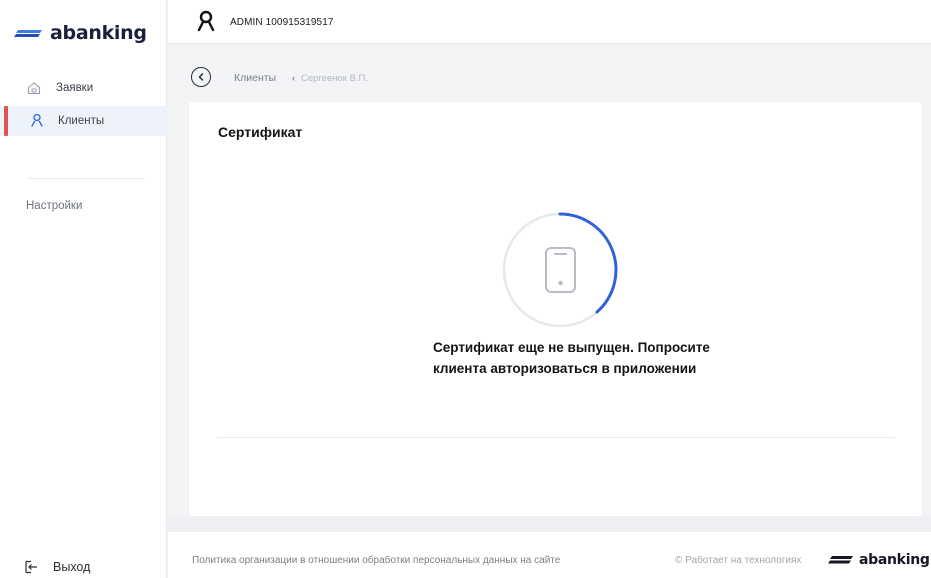 The width and height of the screenshot is (931, 578). What do you see at coordinates (34, 88) in the screenshot?
I see `home-icon` at bounding box center [34, 88].